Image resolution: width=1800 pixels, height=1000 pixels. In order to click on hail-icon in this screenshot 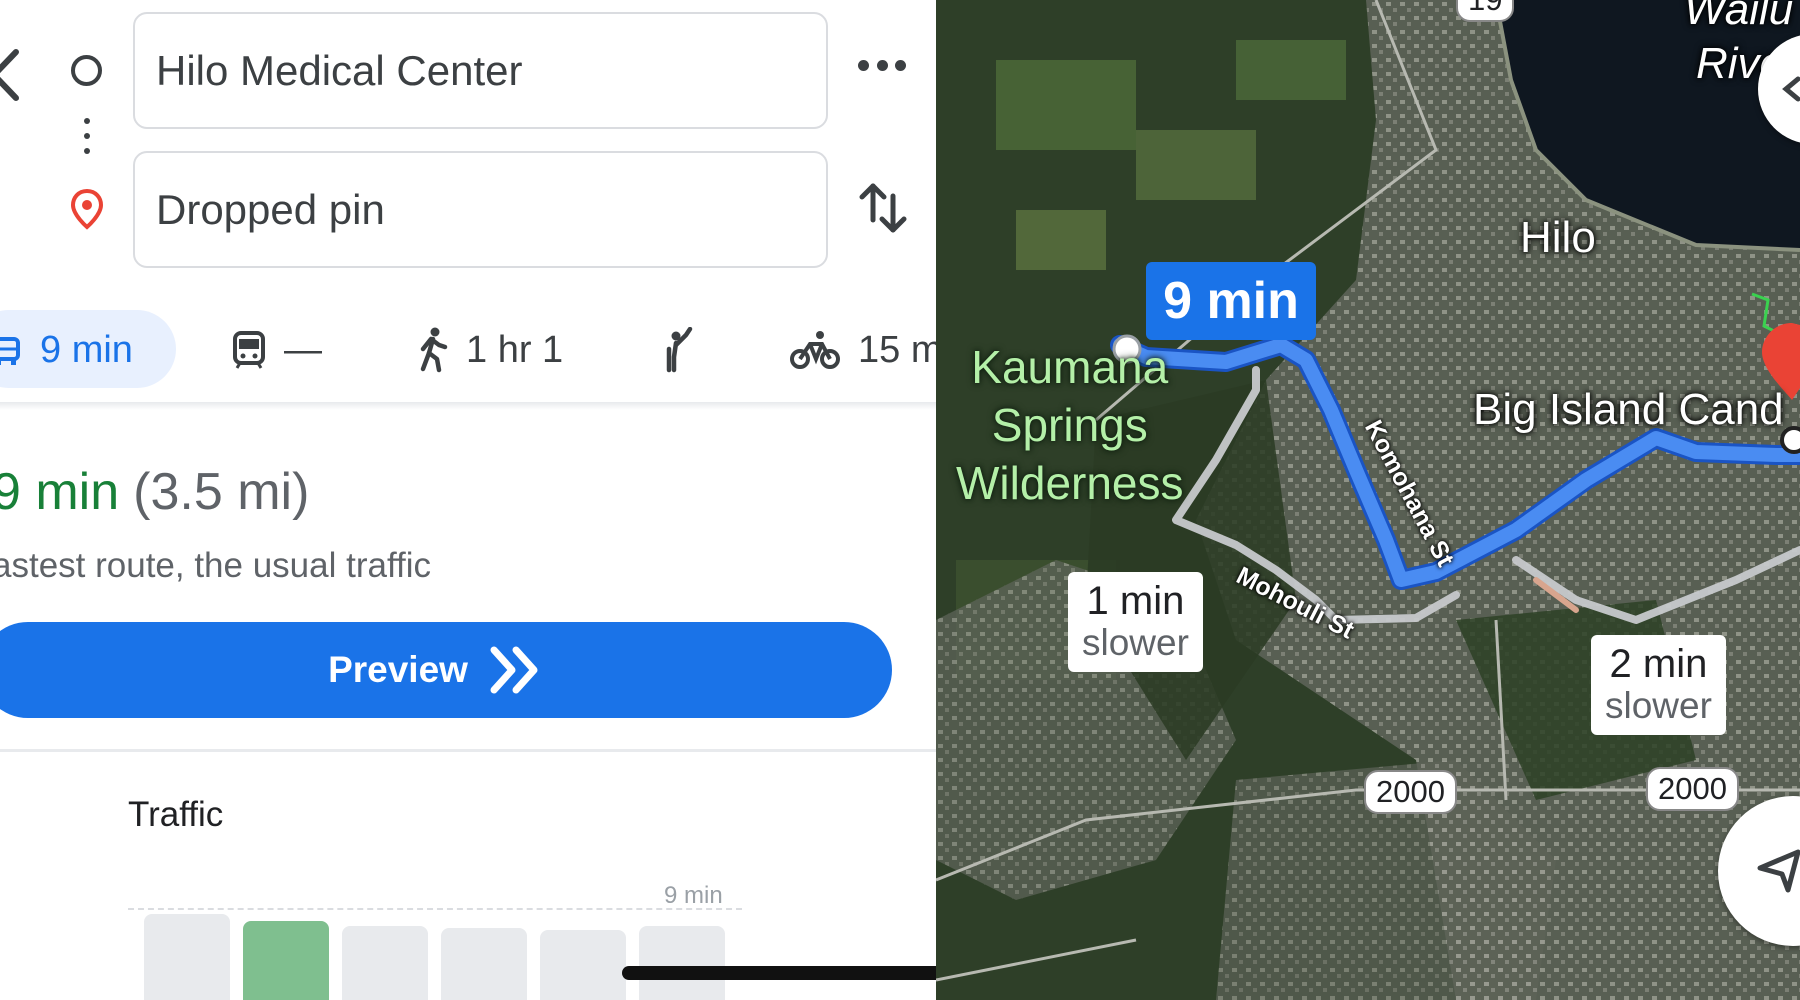, I will do `click(679, 350)`.